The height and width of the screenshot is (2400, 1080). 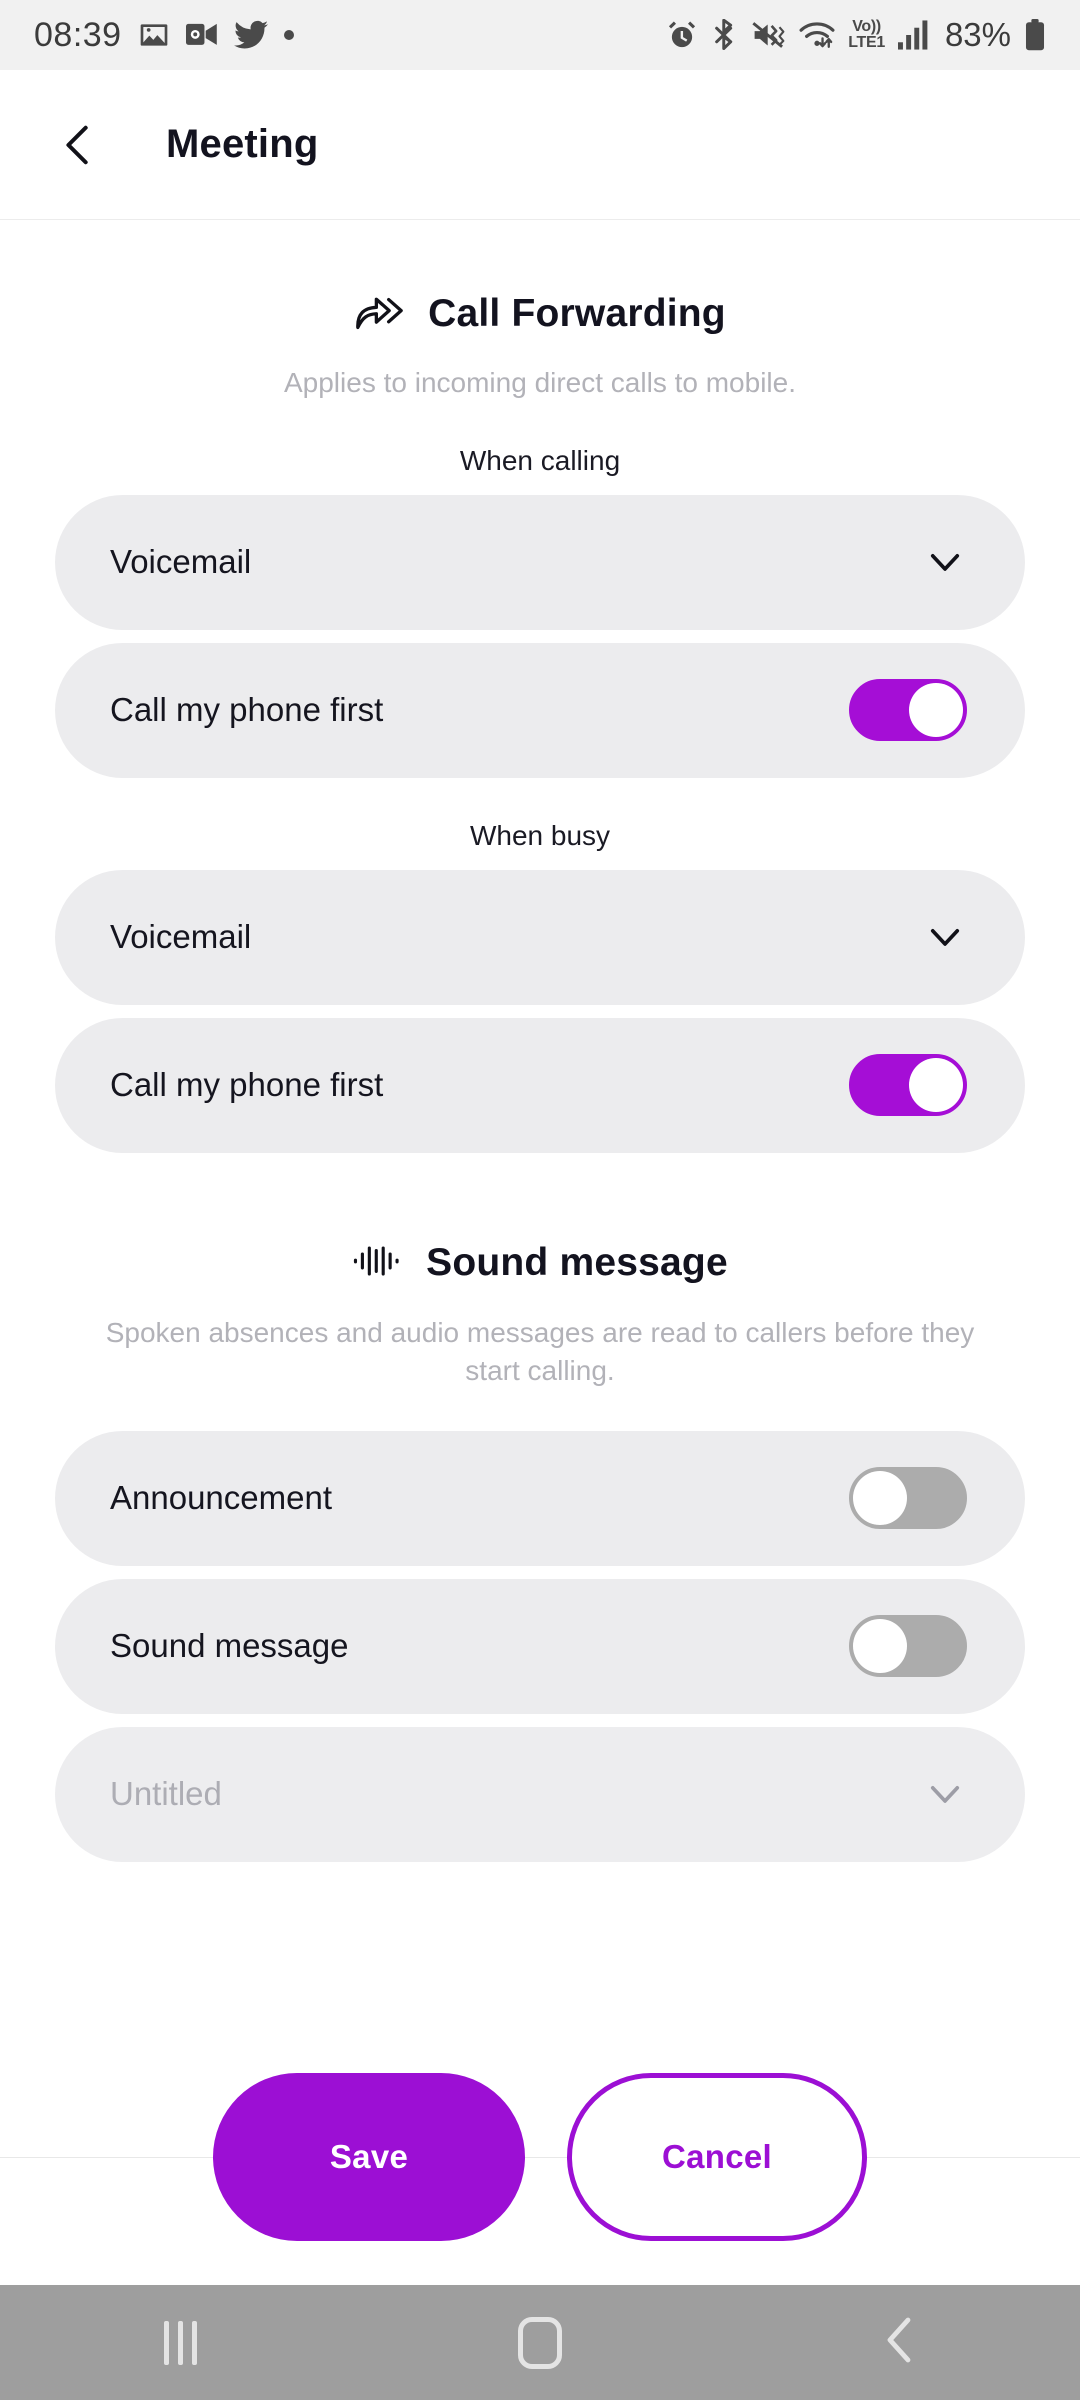 What do you see at coordinates (540, 710) in the screenshot?
I see `when-calling-call-my-phone-first-row: Call my phone first` at bounding box center [540, 710].